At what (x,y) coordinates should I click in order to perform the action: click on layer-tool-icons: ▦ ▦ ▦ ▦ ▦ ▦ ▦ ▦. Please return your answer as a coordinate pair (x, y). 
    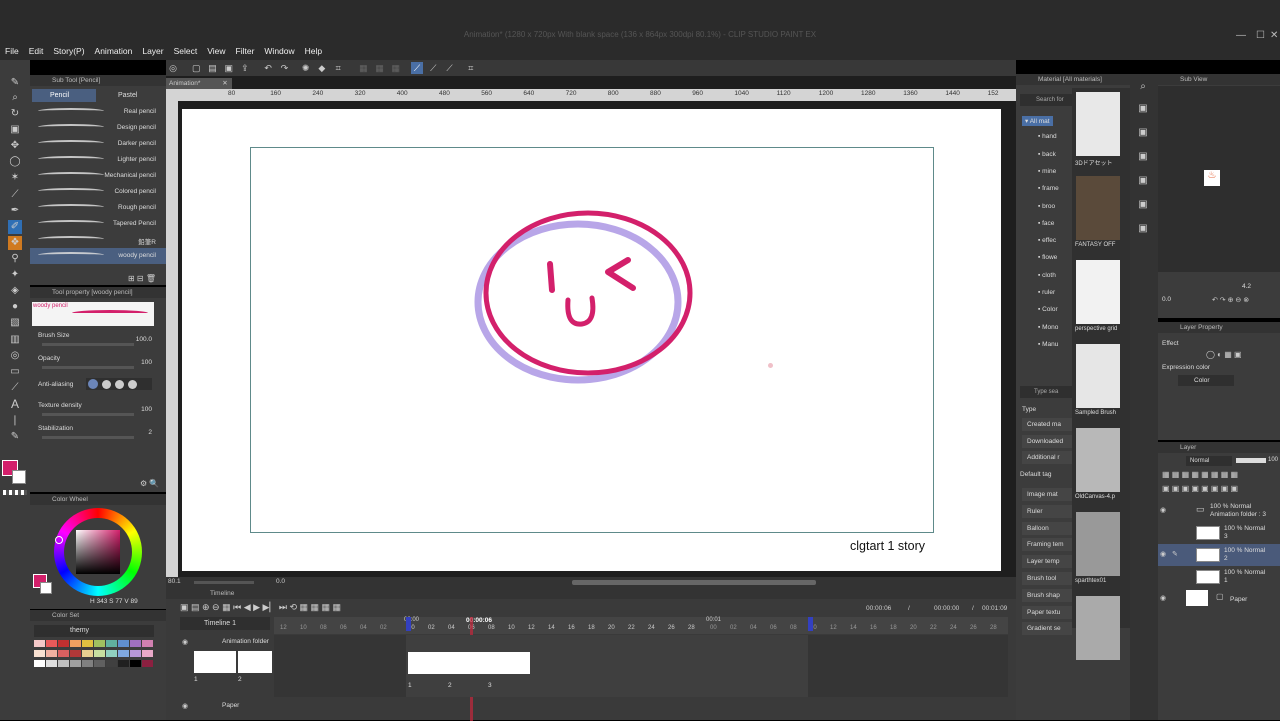
    Looking at the image, I should click on (1200, 474).